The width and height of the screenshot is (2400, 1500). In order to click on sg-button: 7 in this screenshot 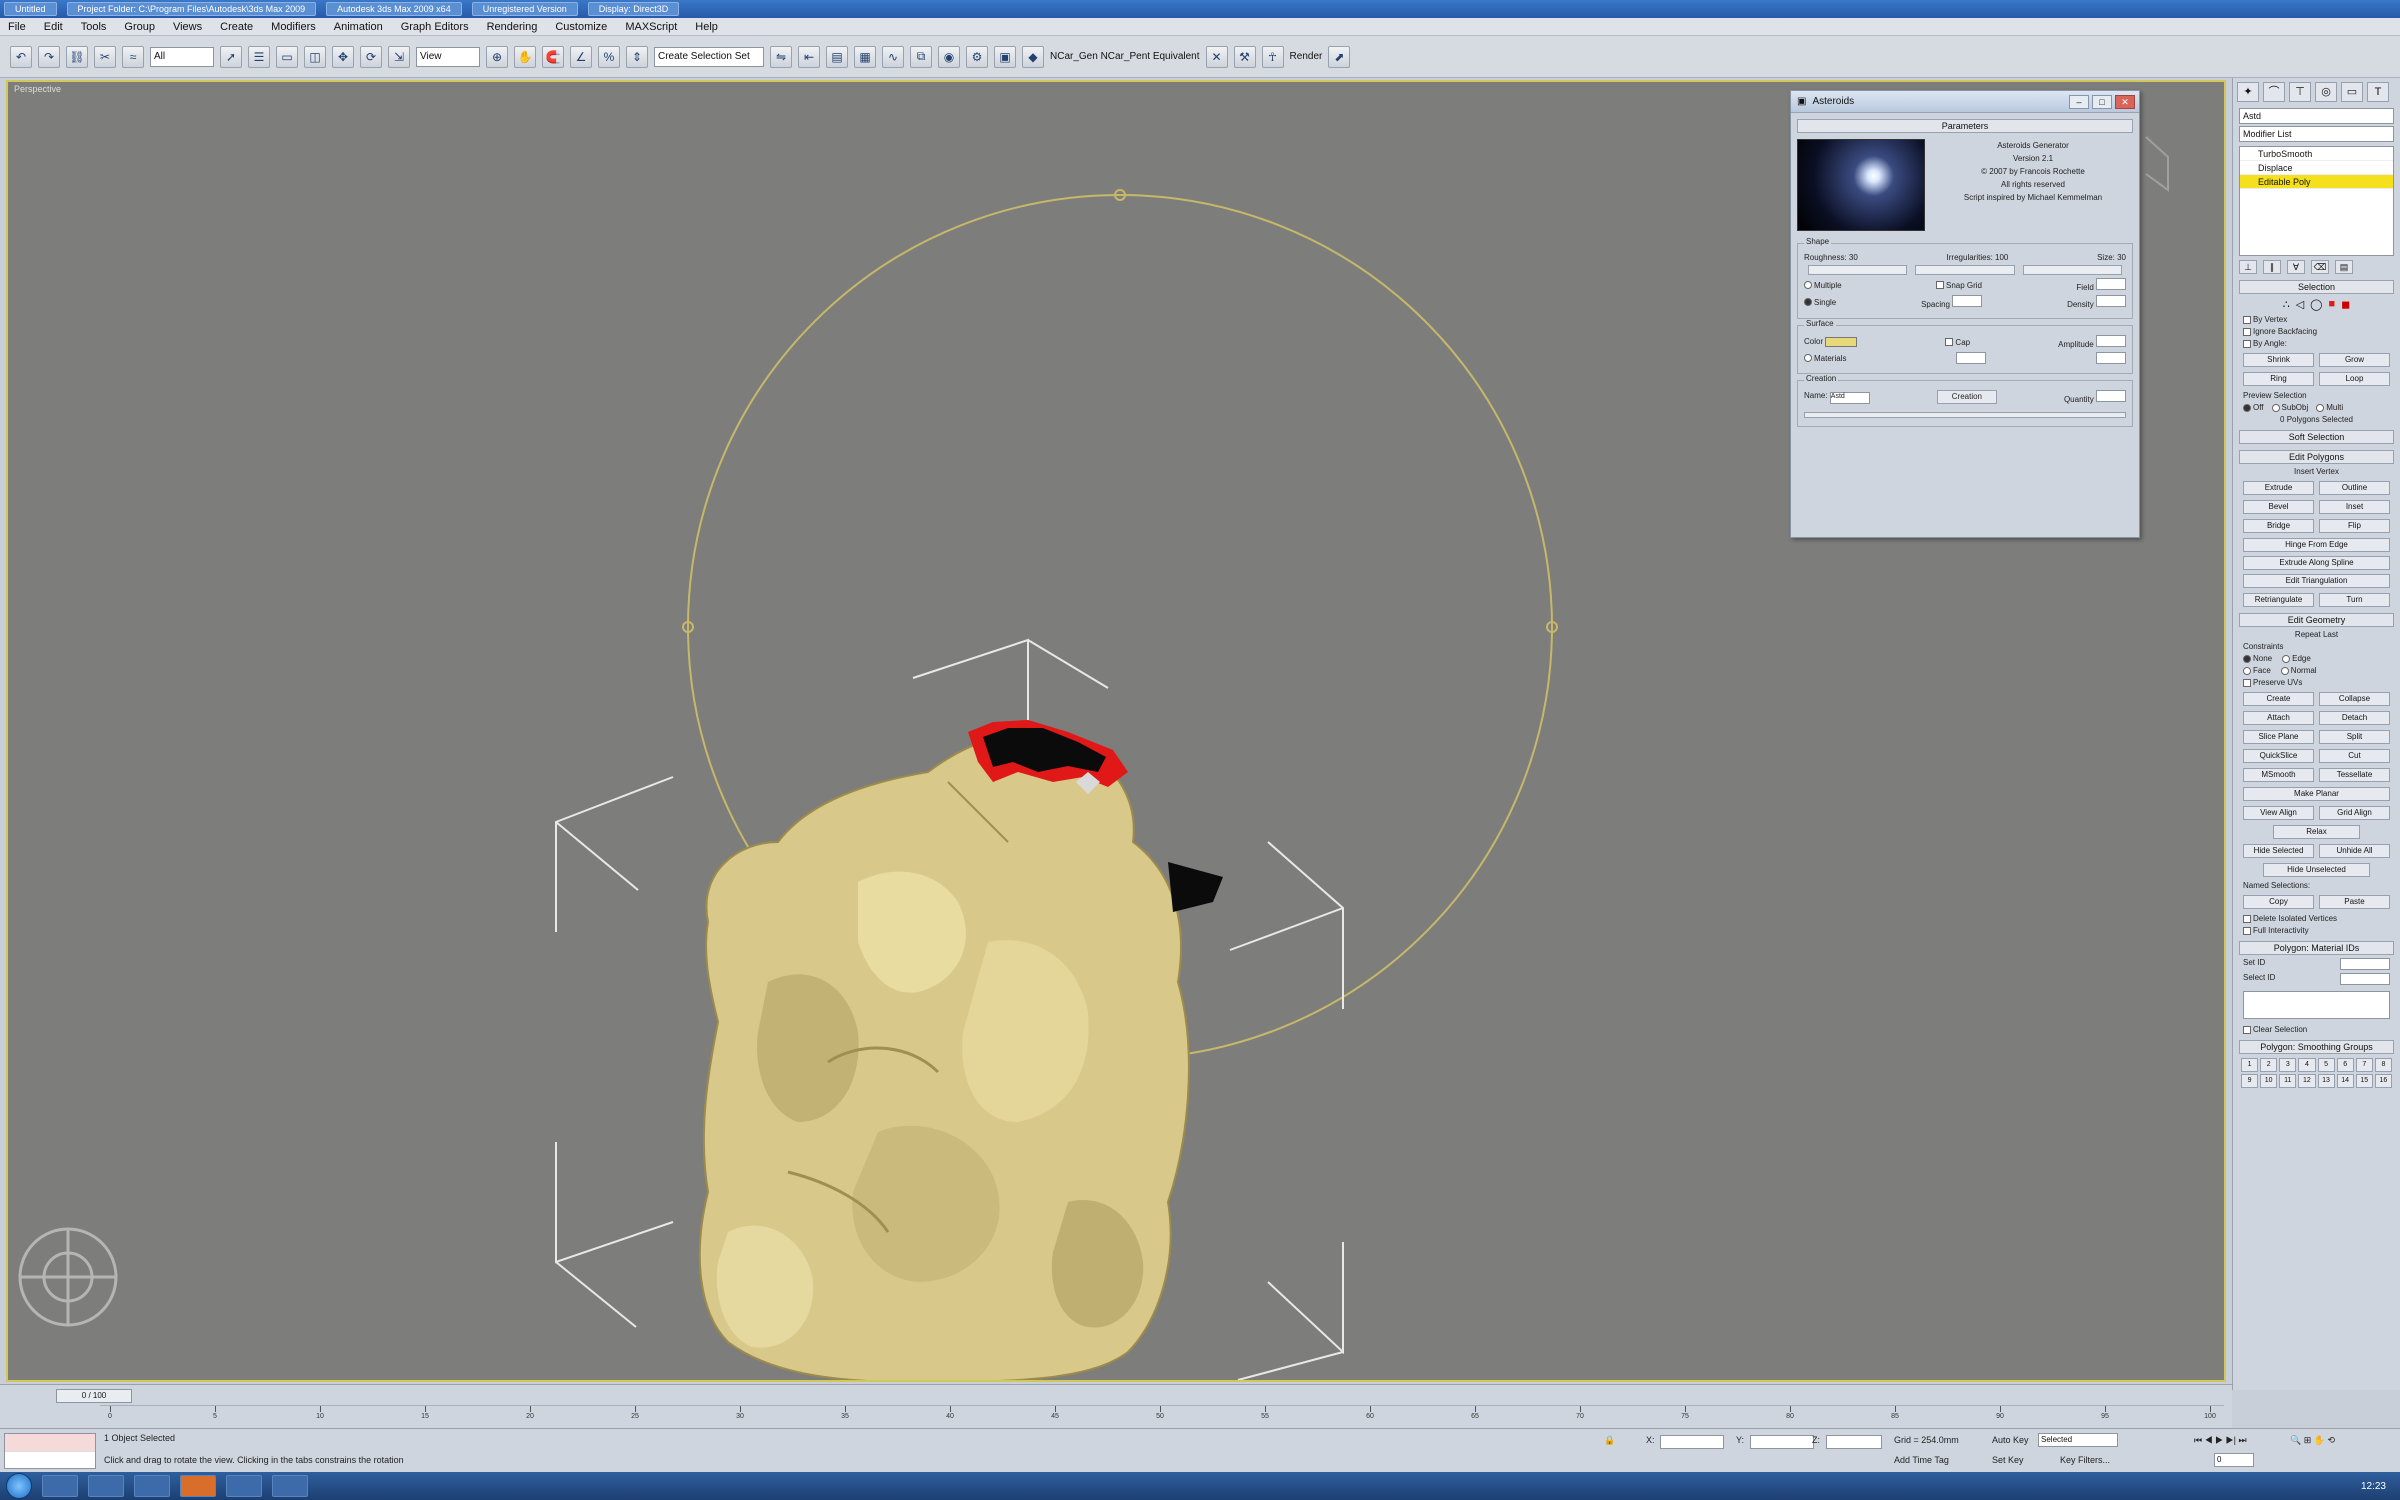, I will do `click(2364, 1065)`.